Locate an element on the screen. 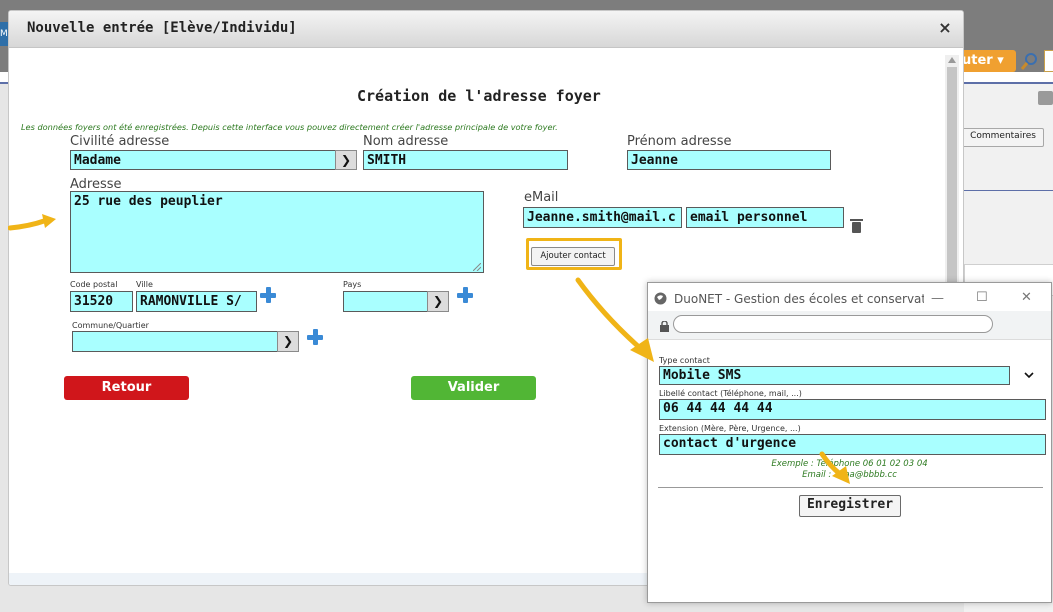 This screenshot has height=612, width=1053. search-icon is located at coordinates (1030, 61).